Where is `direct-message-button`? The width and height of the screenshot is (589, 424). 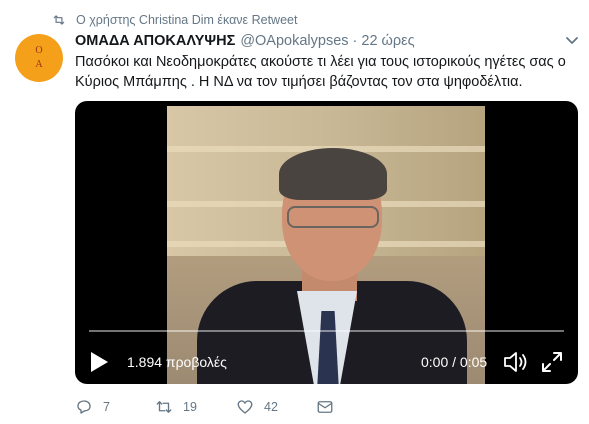
direct-message-button is located at coordinates (330, 407).